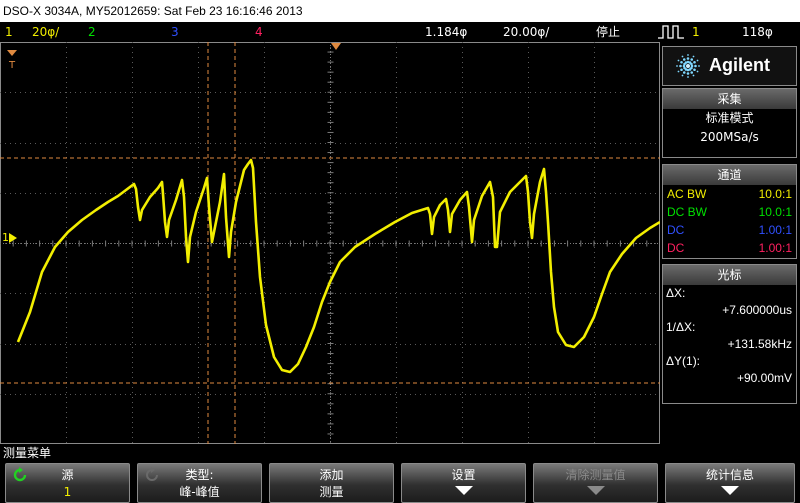  Describe the element at coordinates (526, 32) in the screenshot. I see `timebase-readout: 20.00φ/` at that location.